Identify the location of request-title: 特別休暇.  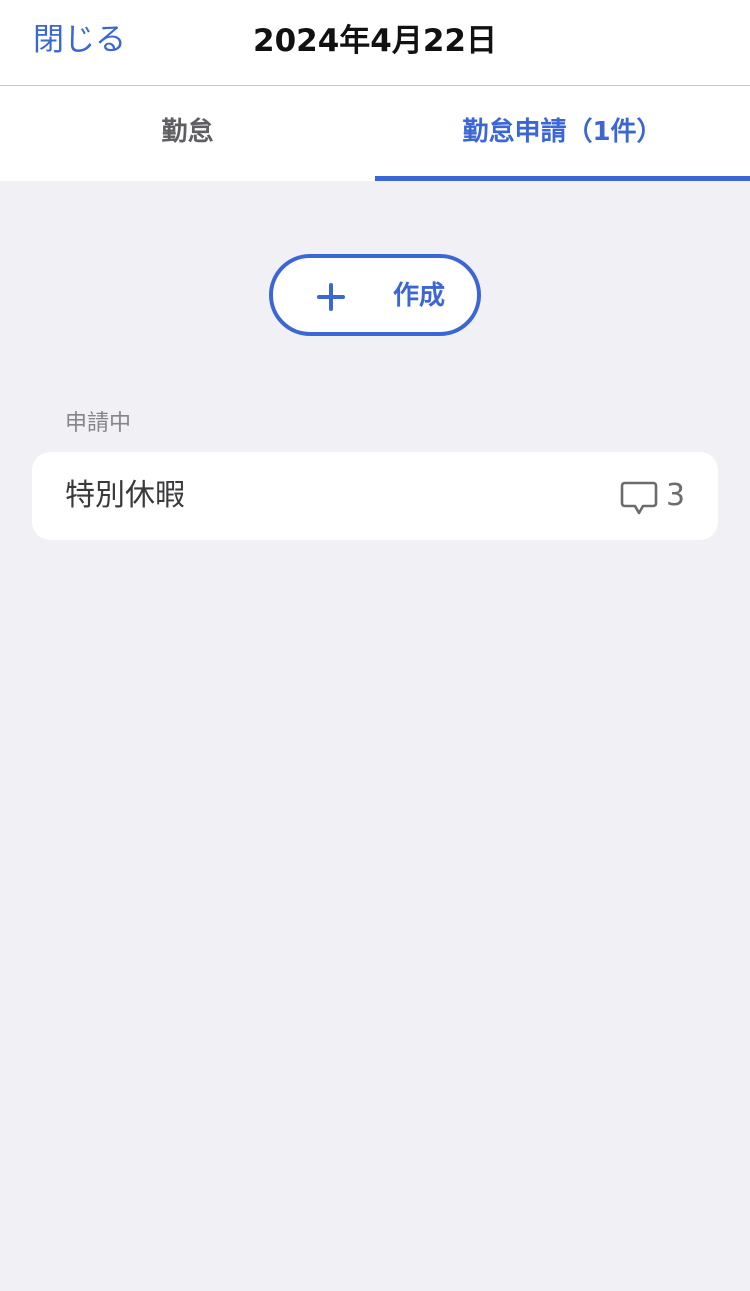
(125, 495).